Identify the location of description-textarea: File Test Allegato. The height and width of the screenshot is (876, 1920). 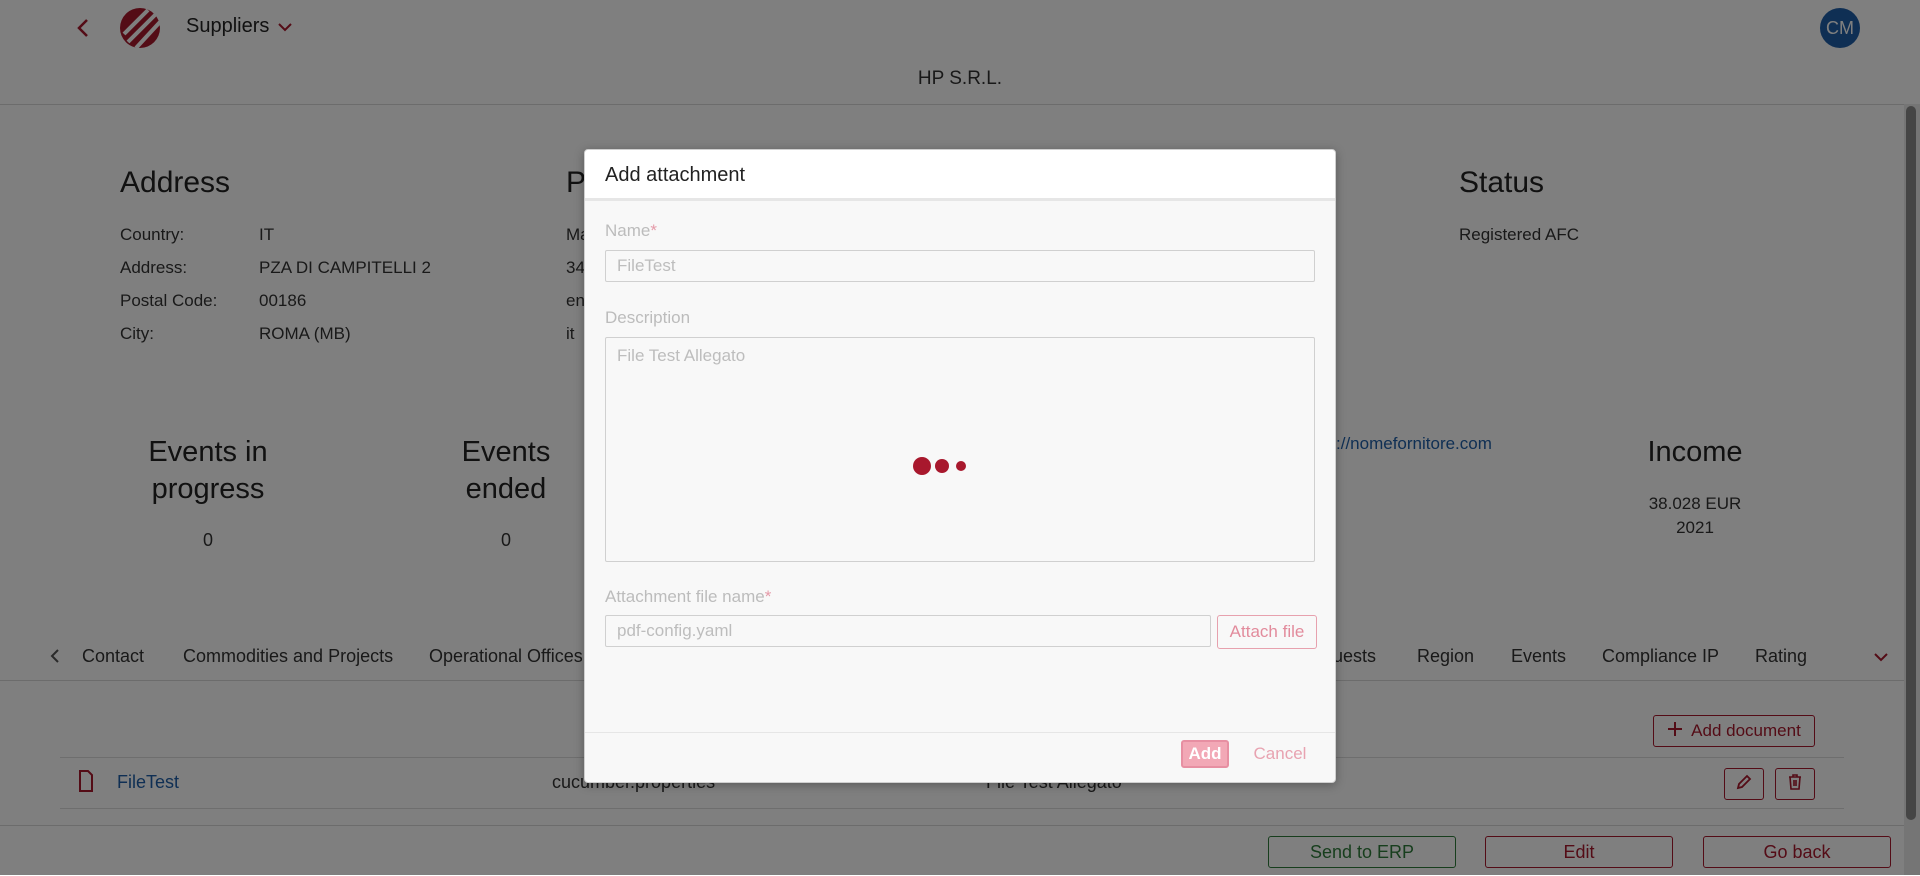
(960, 449).